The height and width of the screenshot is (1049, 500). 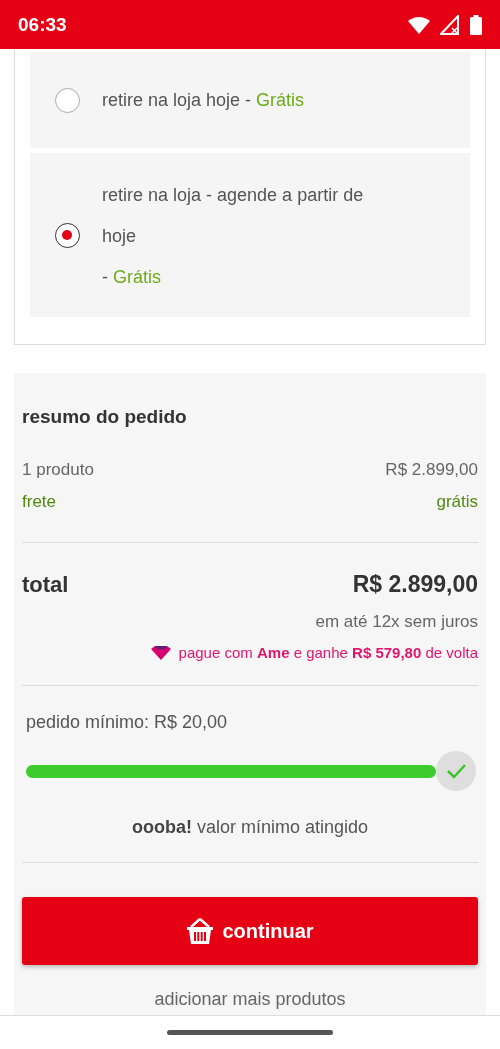 What do you see at coordinates (476, 24) in the screenshot?
I see `battery-icon` at bounding box center [476, 24].